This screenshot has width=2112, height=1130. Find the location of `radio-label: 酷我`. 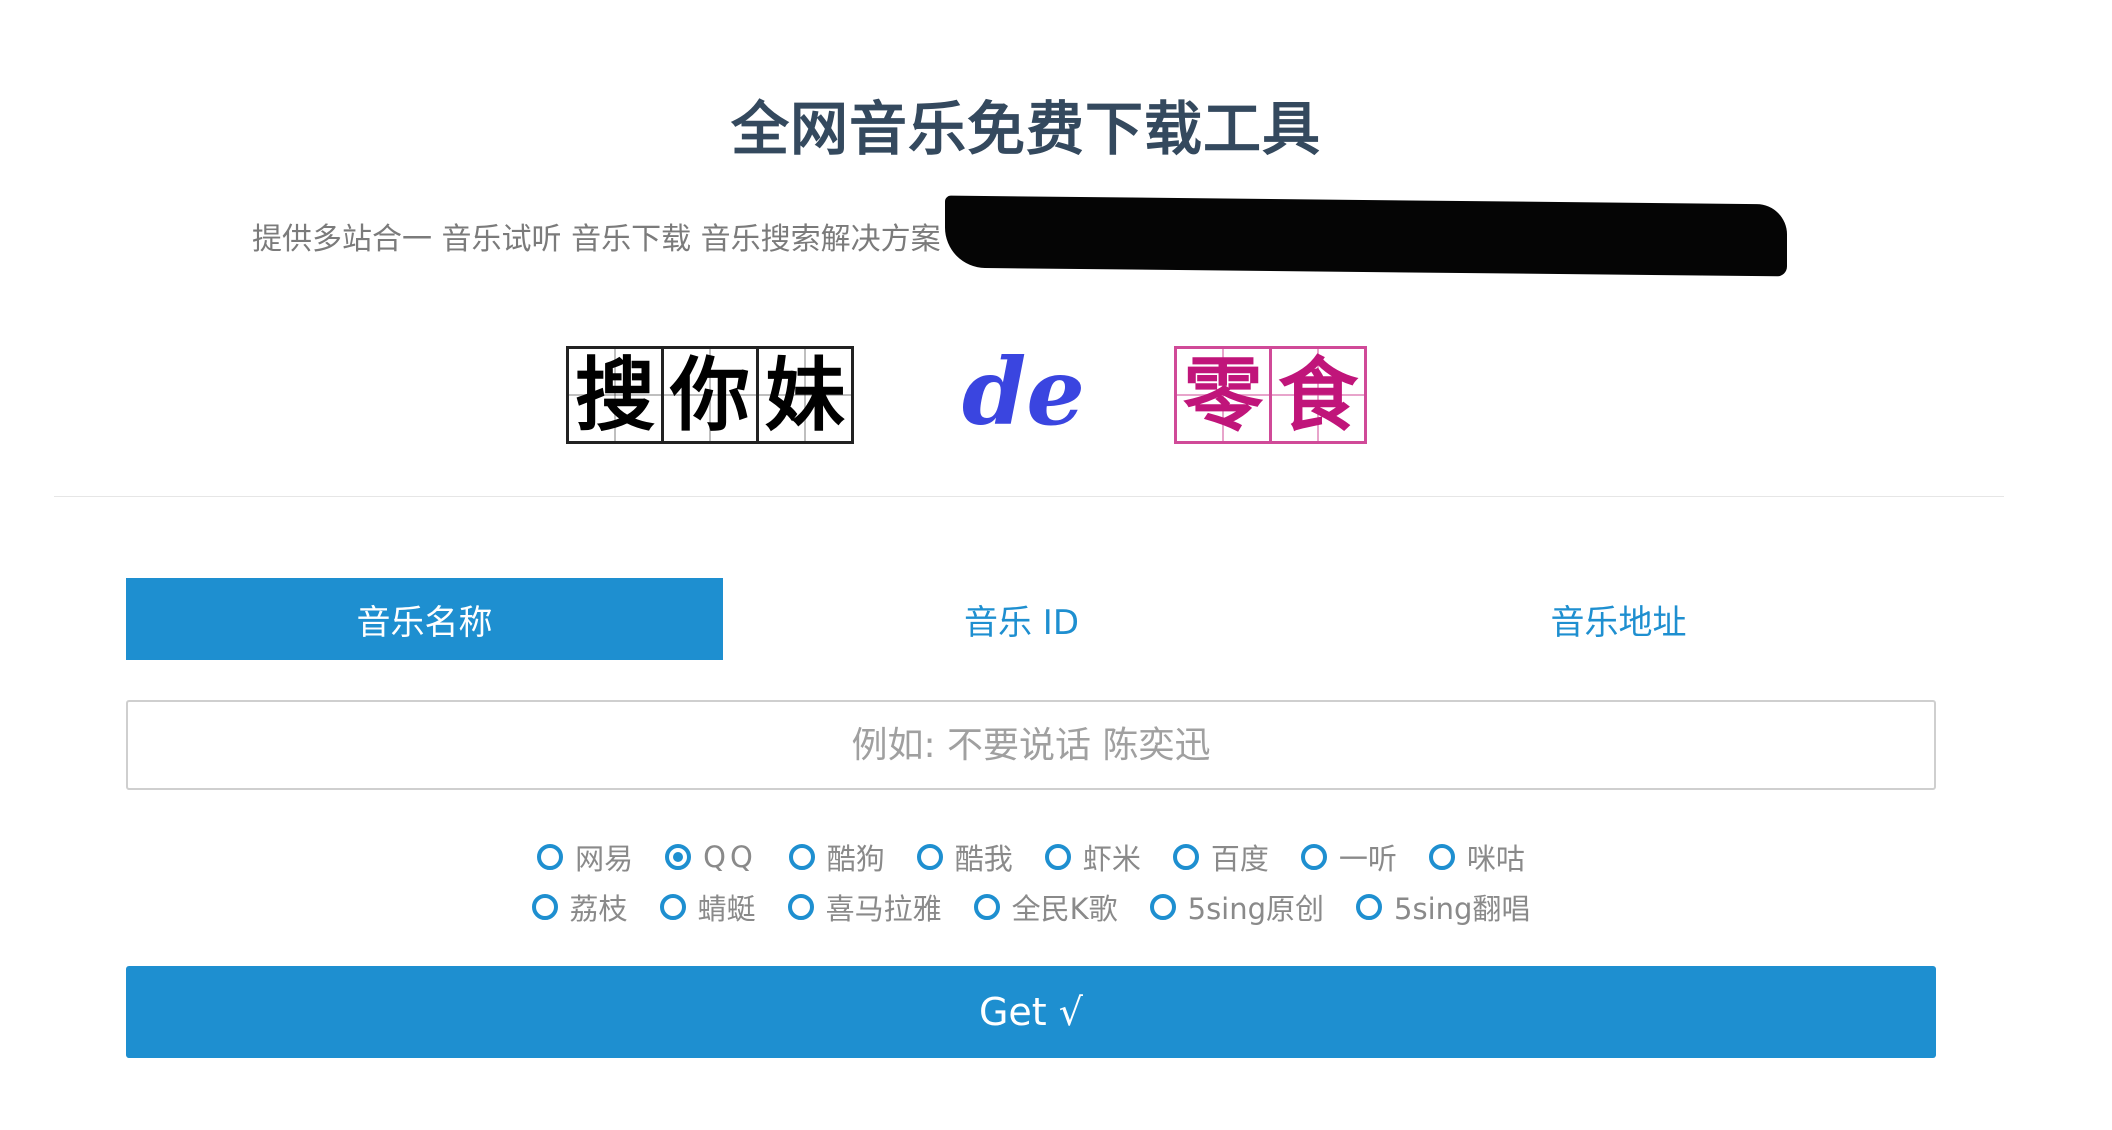

radio-label: 酷我 is located at coordinates (983, 859).